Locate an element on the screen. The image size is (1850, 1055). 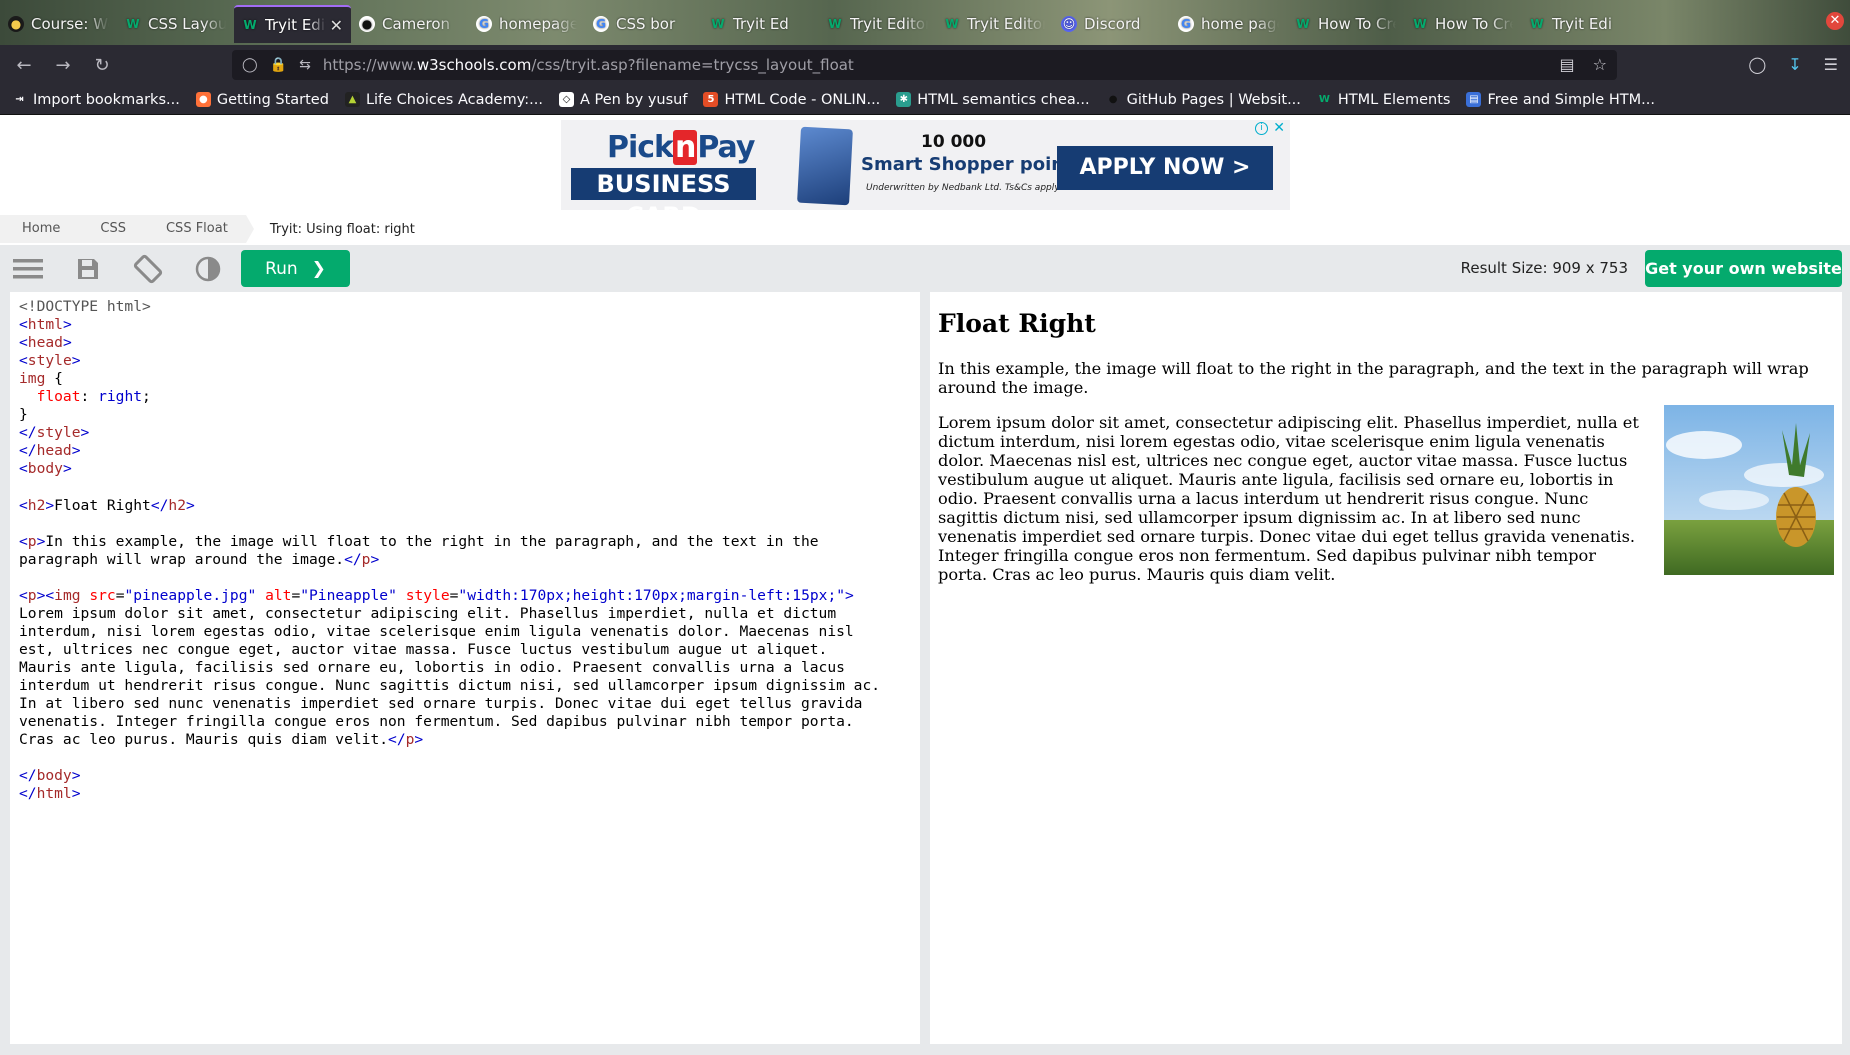
code-token: alt is located at coordinates (278, 595).